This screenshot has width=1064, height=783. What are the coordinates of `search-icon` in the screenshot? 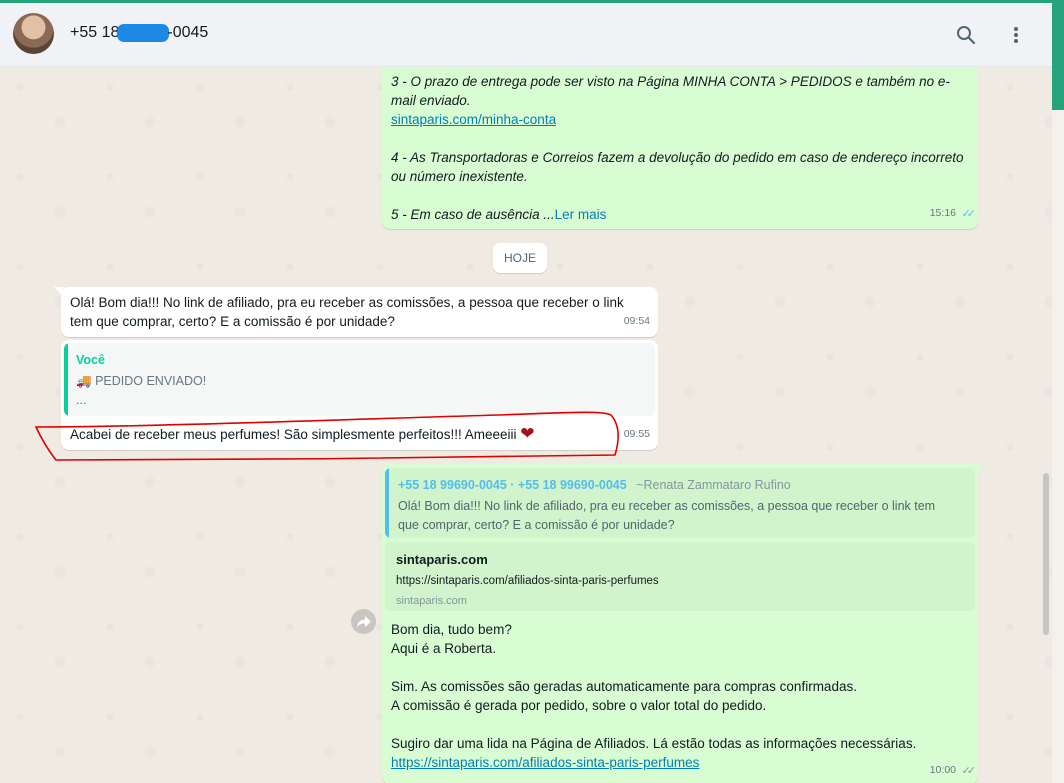 It's located at (966, 35).